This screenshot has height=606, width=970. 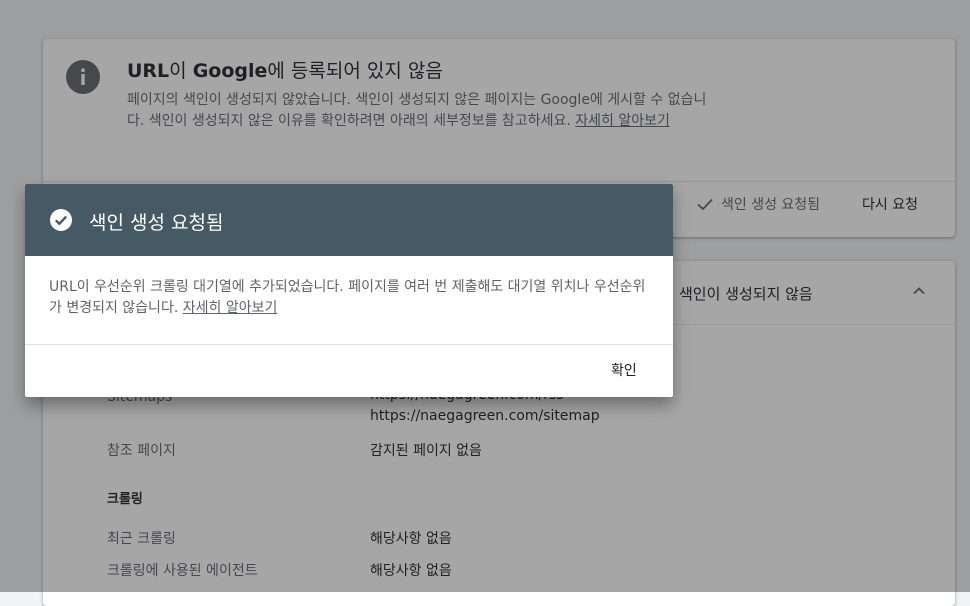 What do you see at coordinates (61, 220) in the screenshot?
I see `check-circle-icon` at bounding box center [61, 220].